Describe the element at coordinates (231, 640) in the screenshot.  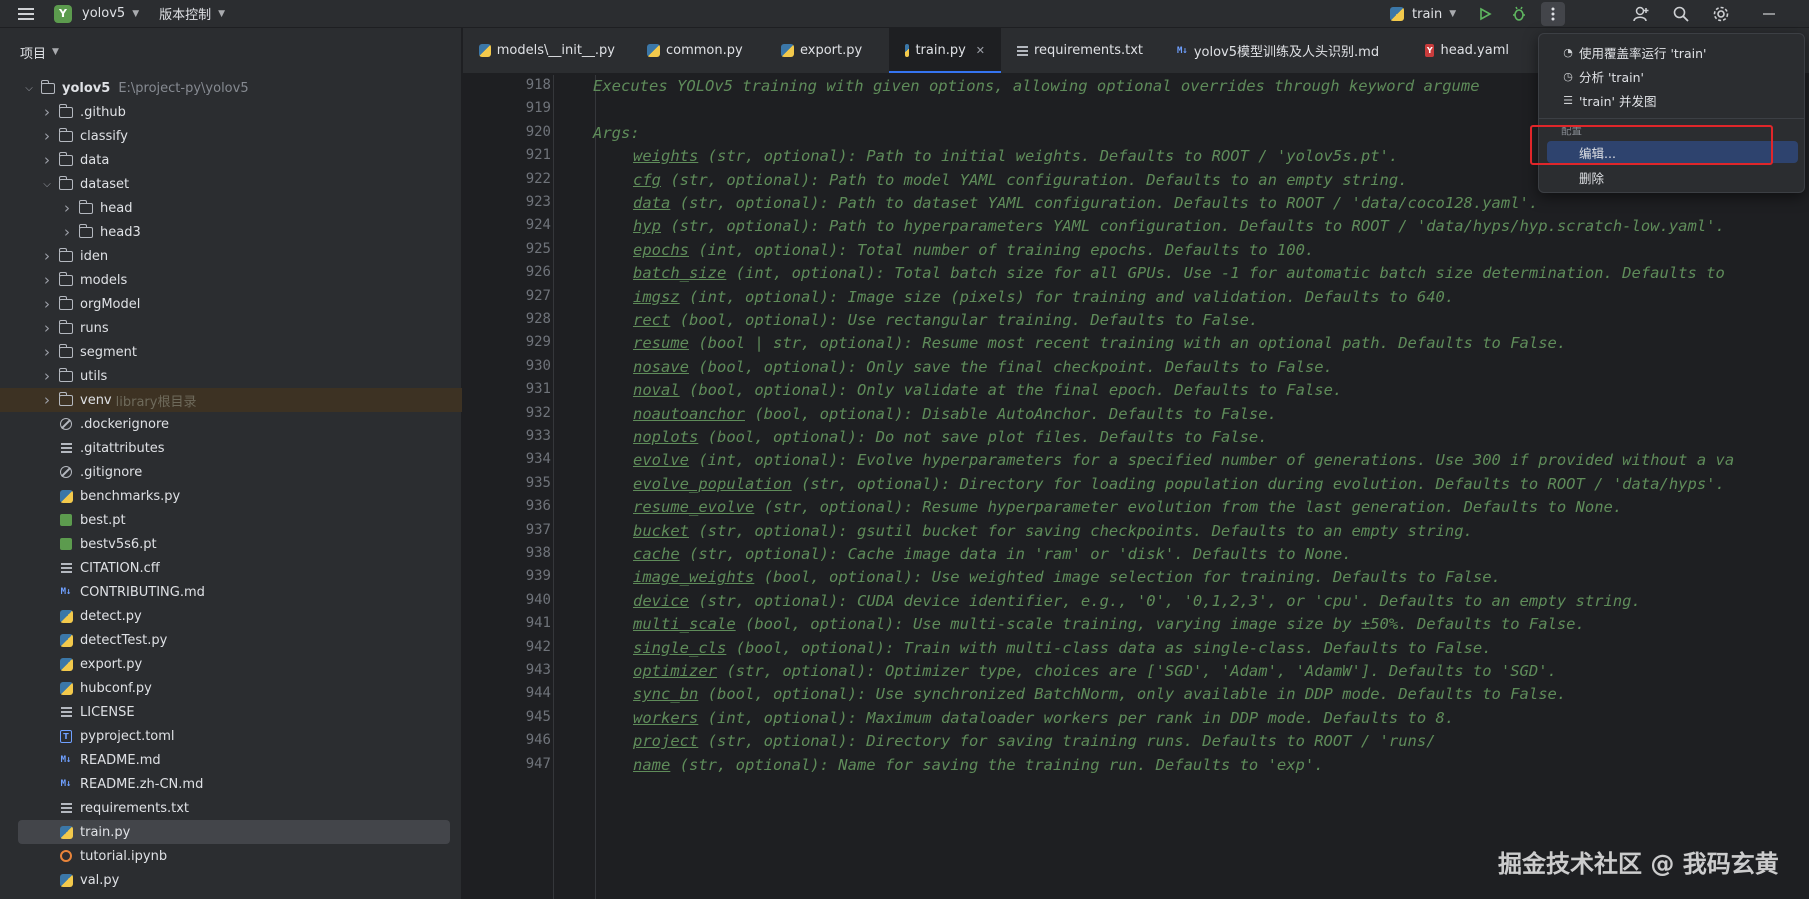
I see `tree-file: detectTest.py` at that location.